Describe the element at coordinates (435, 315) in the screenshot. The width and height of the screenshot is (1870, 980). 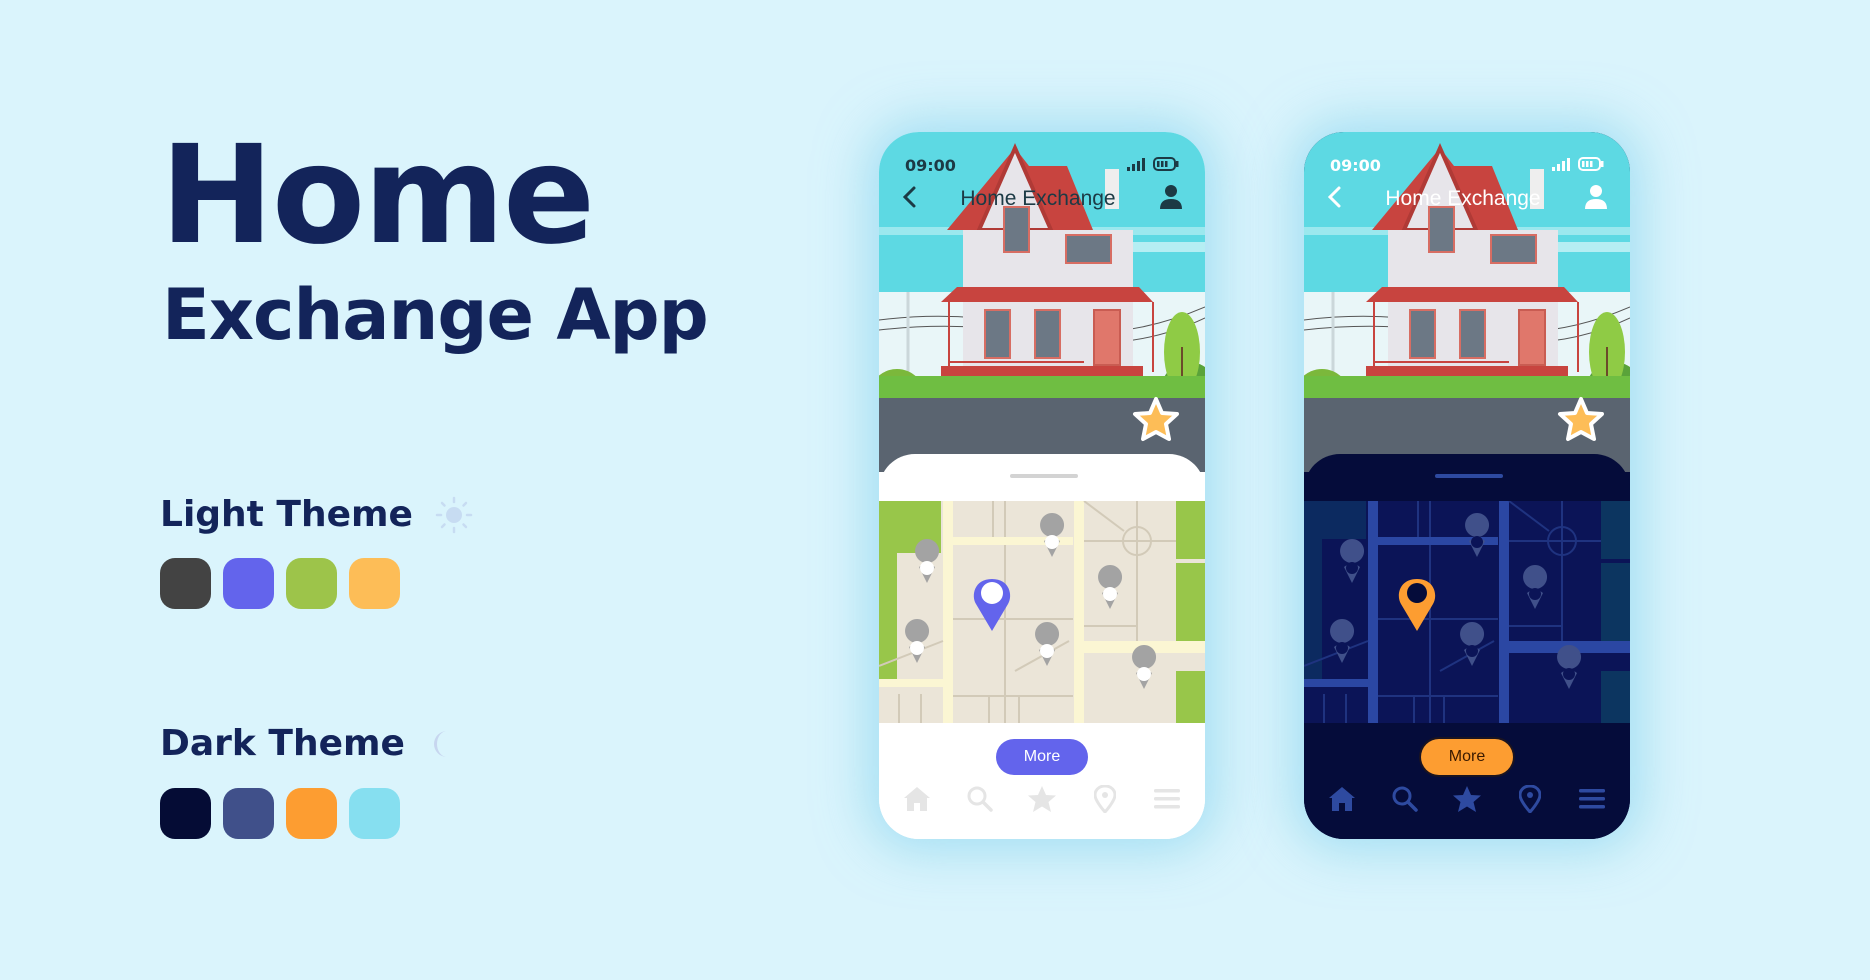
I see `page-subtitle: Exchange App` at that location.